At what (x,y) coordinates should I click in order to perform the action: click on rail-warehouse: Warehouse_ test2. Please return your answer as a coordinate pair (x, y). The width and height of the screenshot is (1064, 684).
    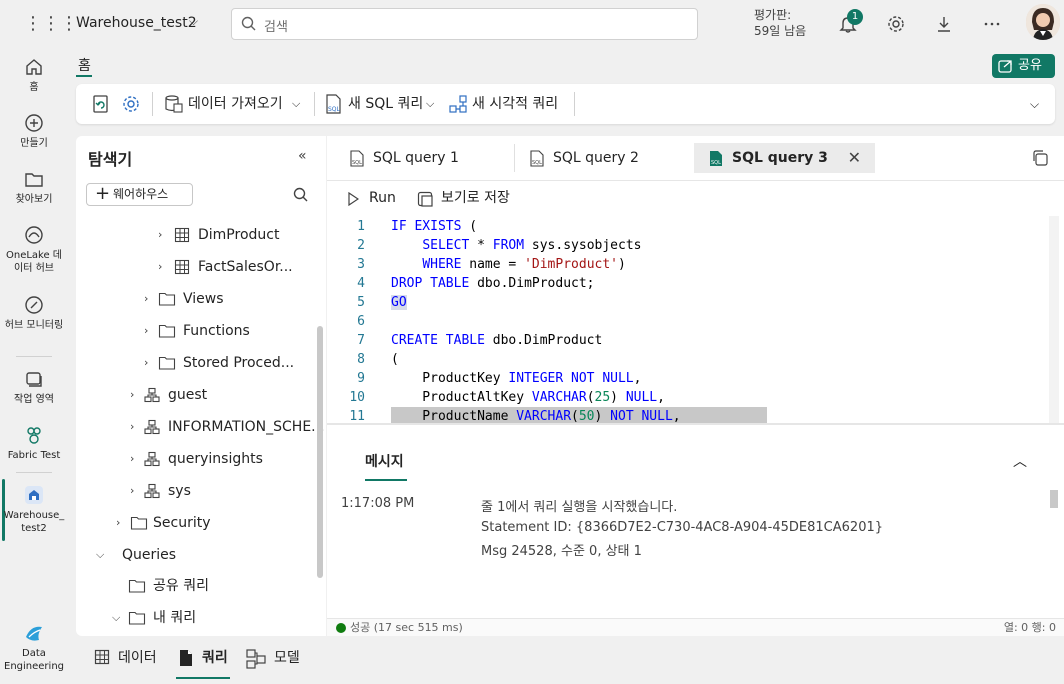
    Looking at the image, I should click on (34, 509).